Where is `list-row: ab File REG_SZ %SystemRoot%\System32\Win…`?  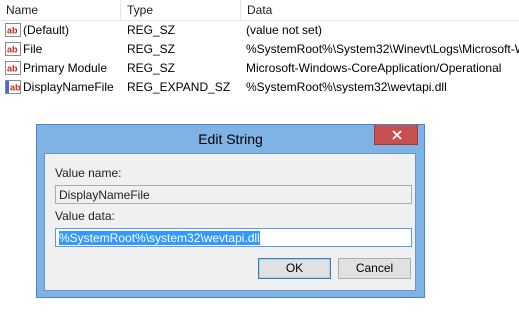
list-row: ab File REG_SZ %SystemRoot%\System32\Win… is located at coordinates (259, 49).